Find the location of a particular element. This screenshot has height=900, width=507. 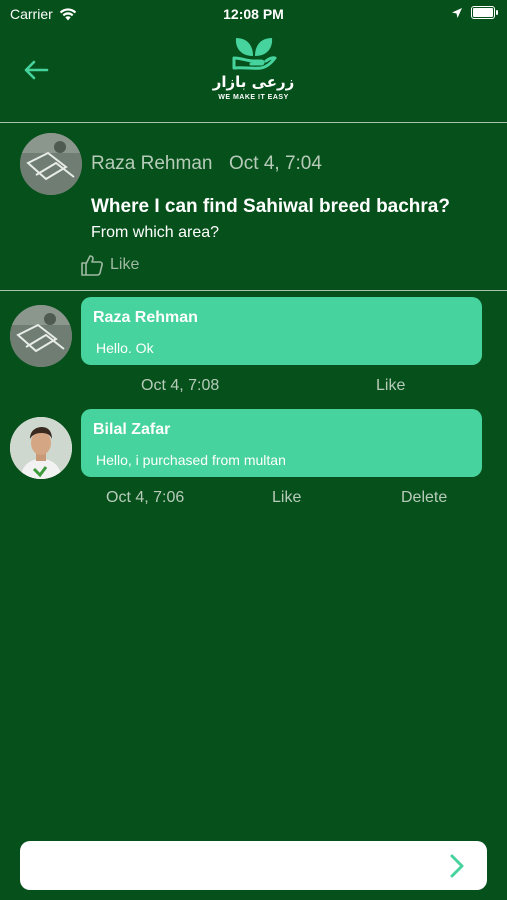

comment-author-name: Raza Rehman is located at coordinates (145, 318).